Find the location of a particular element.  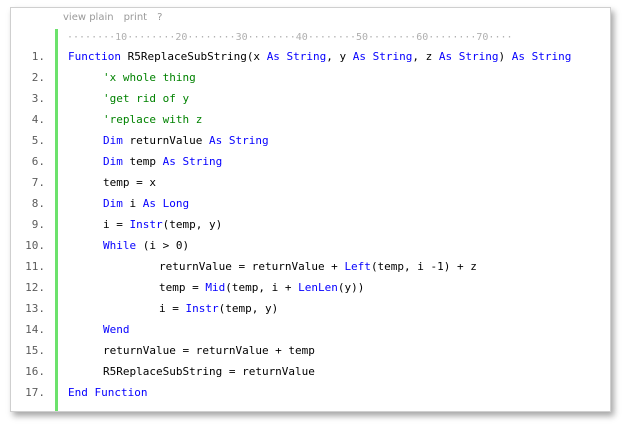

keyword-token: As Long is located at coordinates (166, 203).